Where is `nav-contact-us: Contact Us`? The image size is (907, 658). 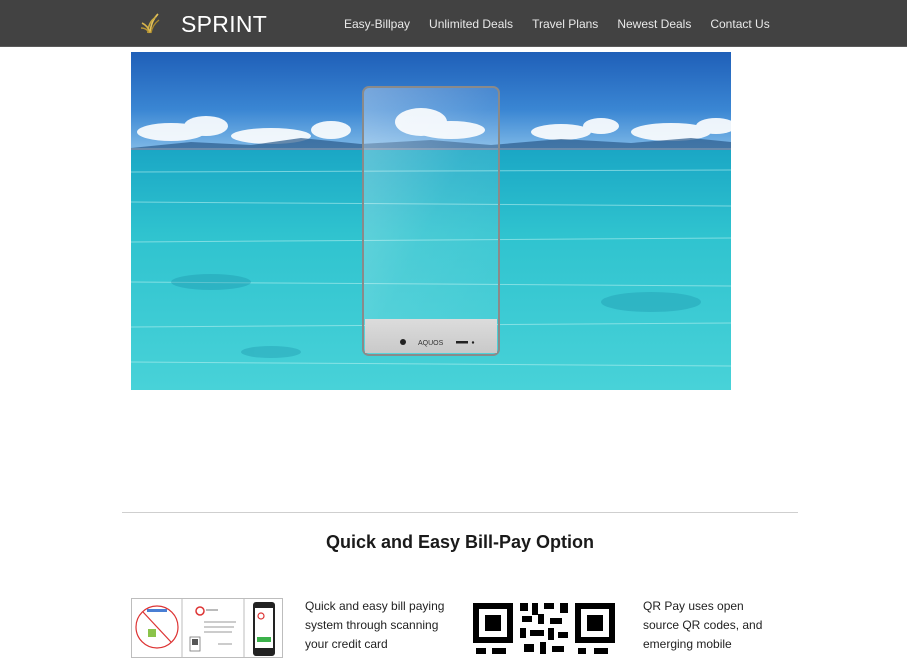
nav-contact-us: Contact Us is located at coordinates (739, 24).